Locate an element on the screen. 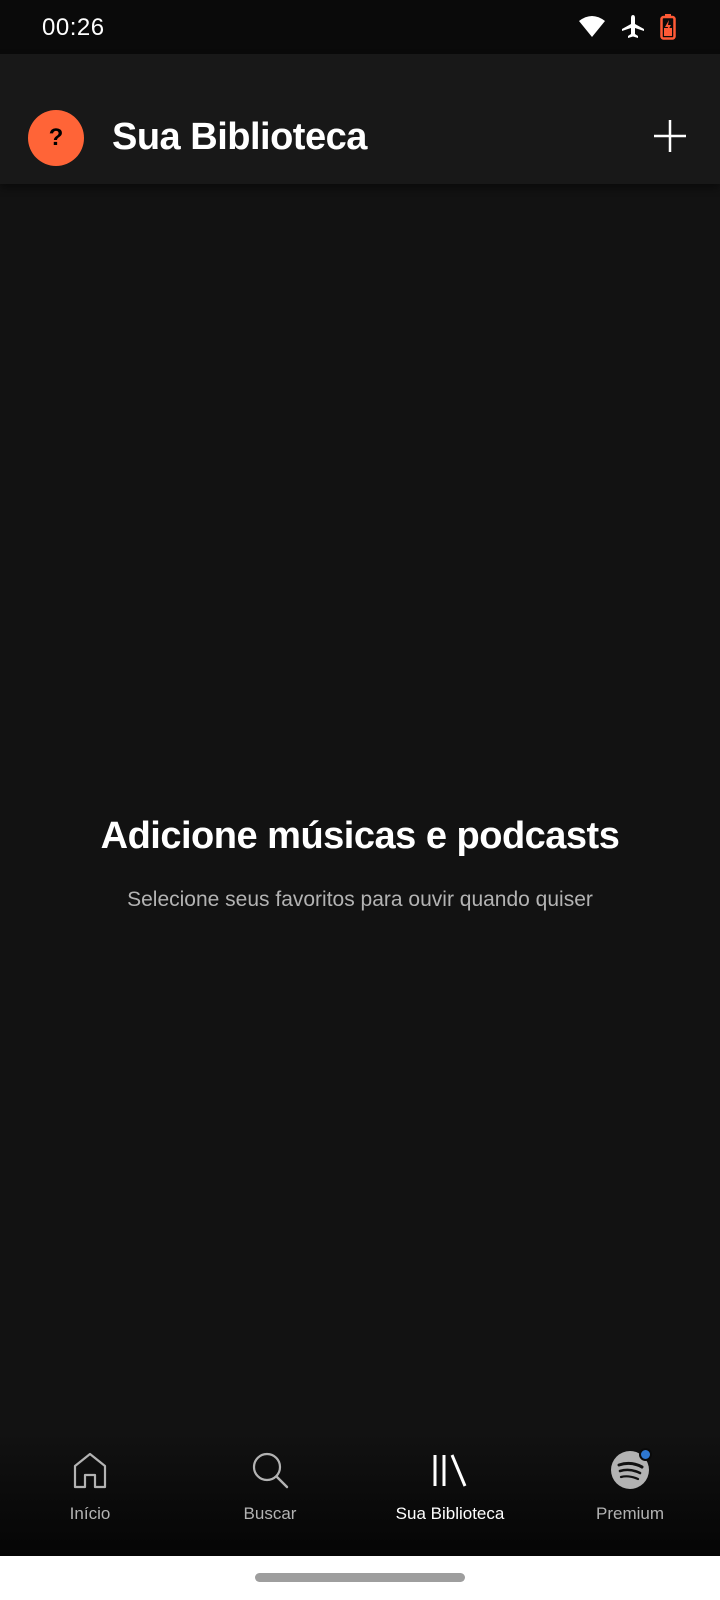 This screenshot has width=720, height=1600. wifi-icon is located at coordinates (592, 27).